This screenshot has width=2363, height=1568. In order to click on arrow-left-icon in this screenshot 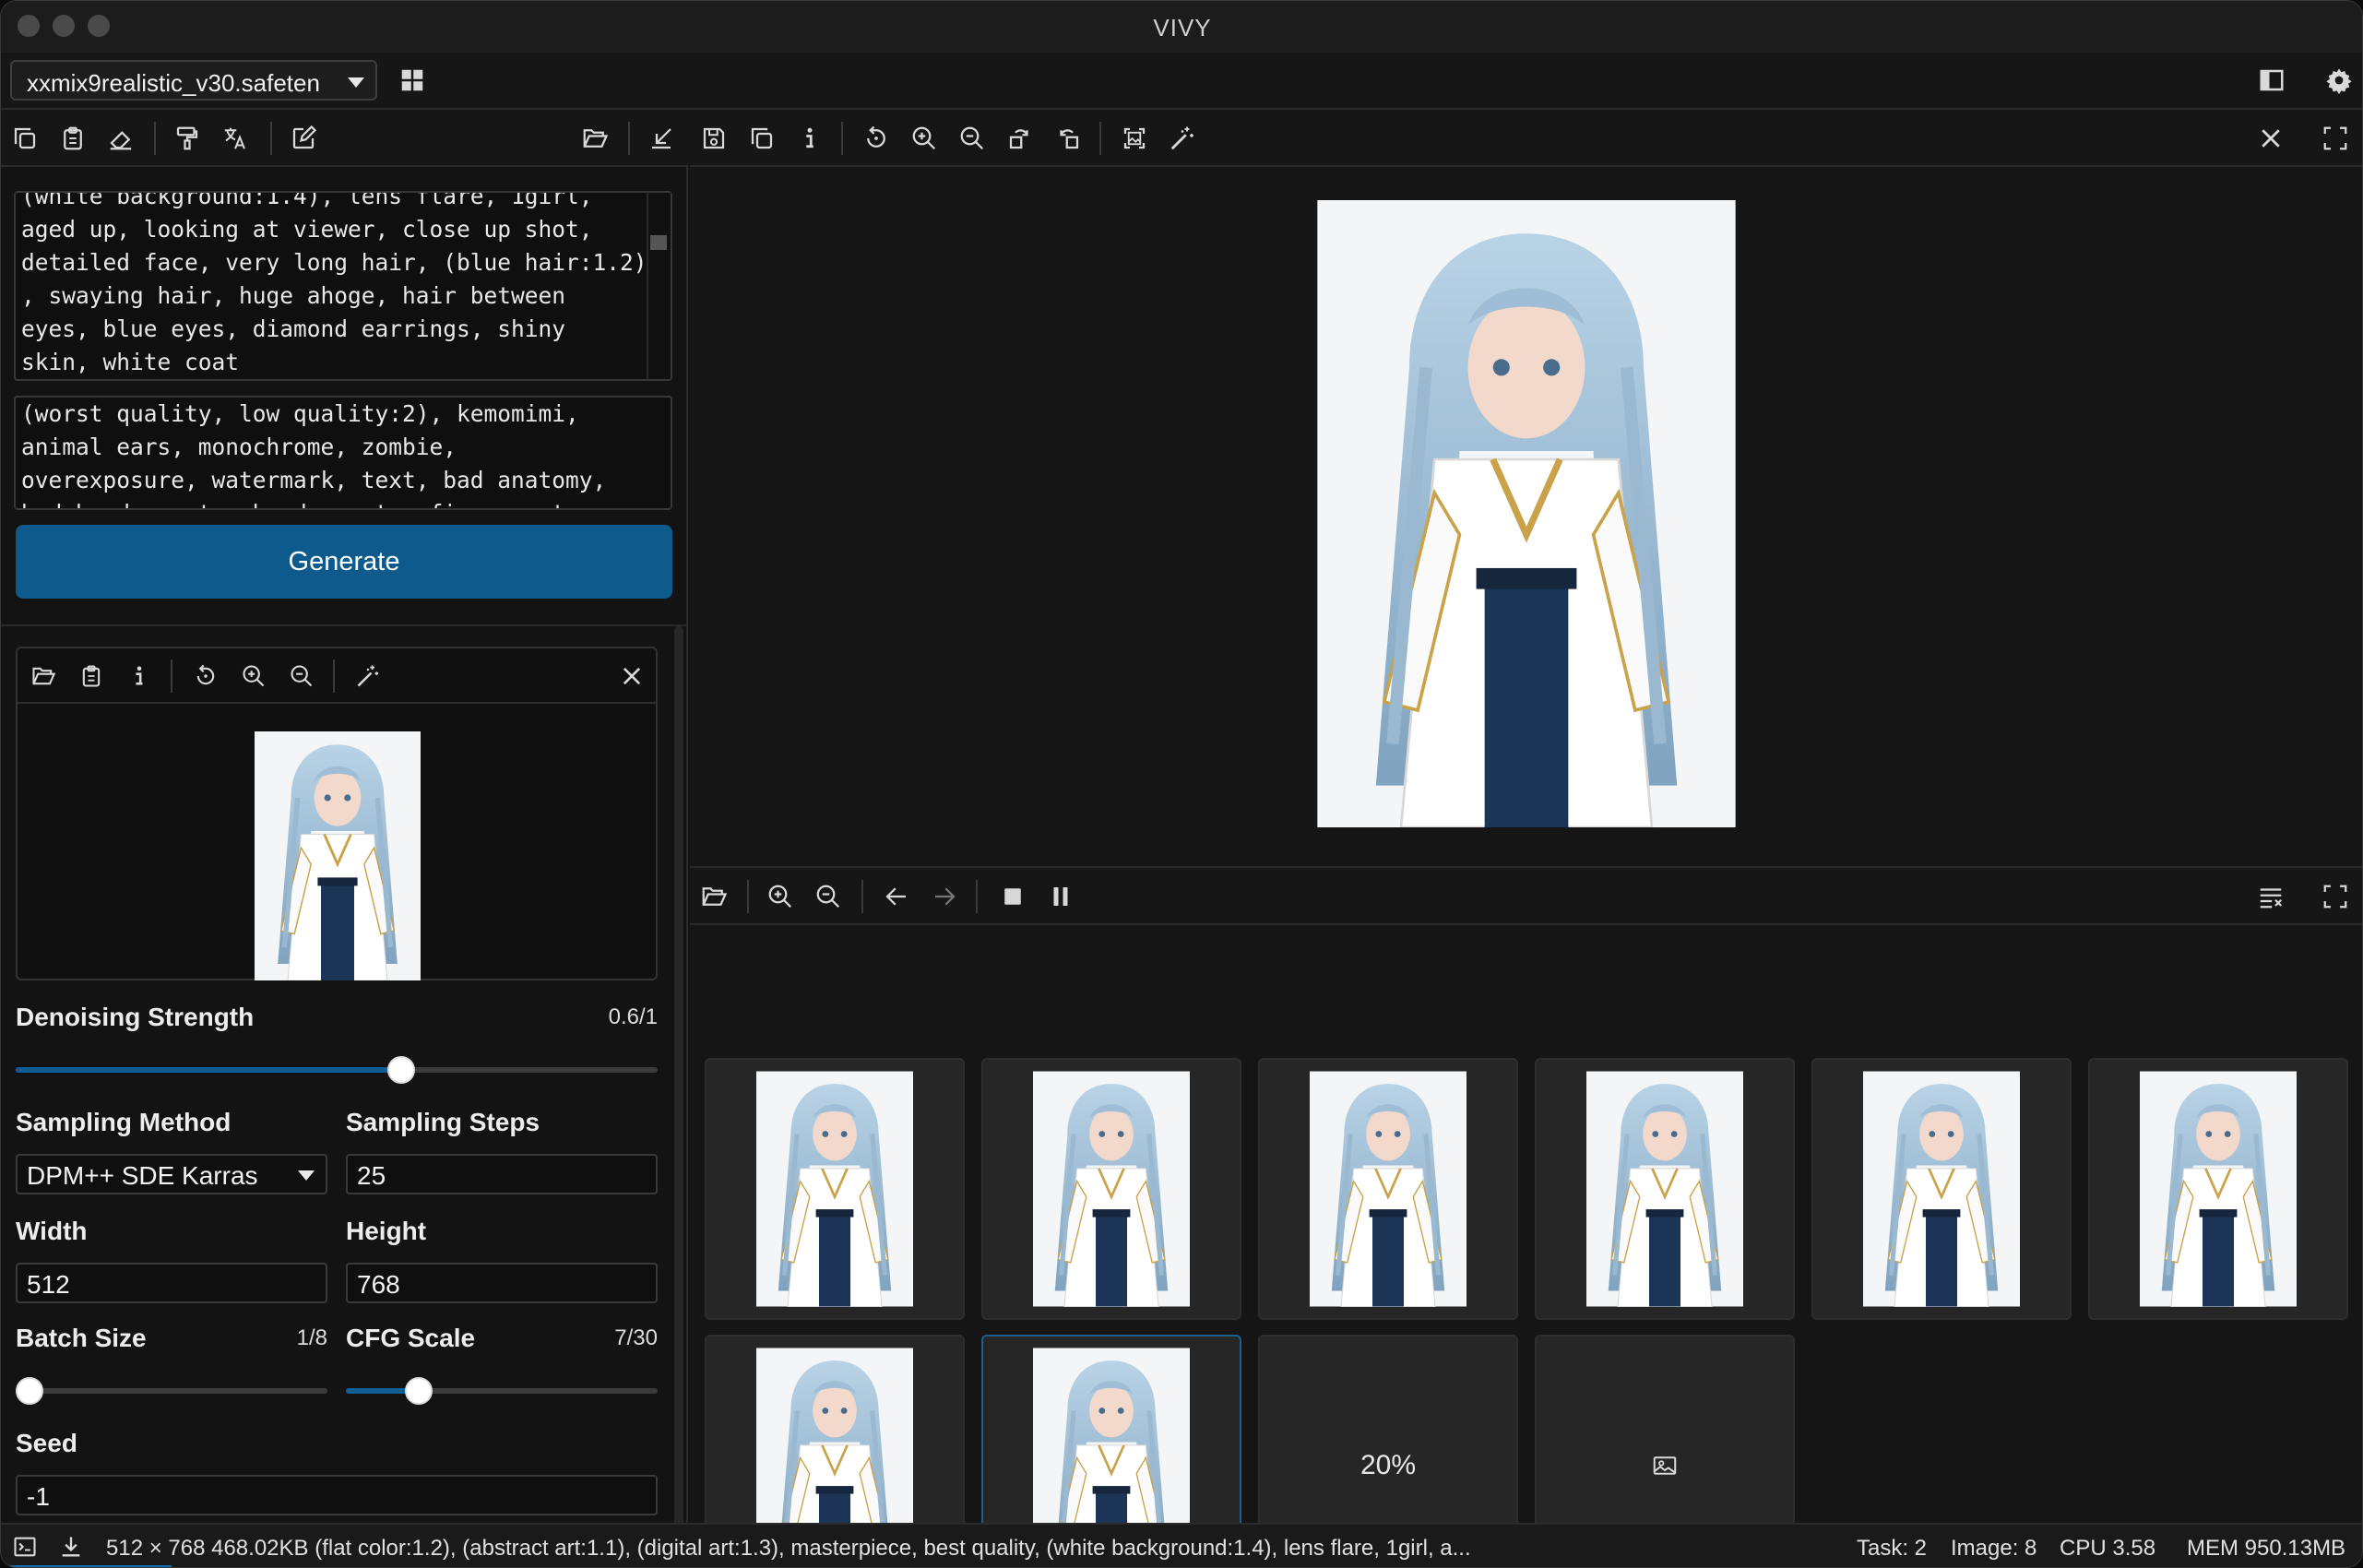, I will do `click(897, 896)`.